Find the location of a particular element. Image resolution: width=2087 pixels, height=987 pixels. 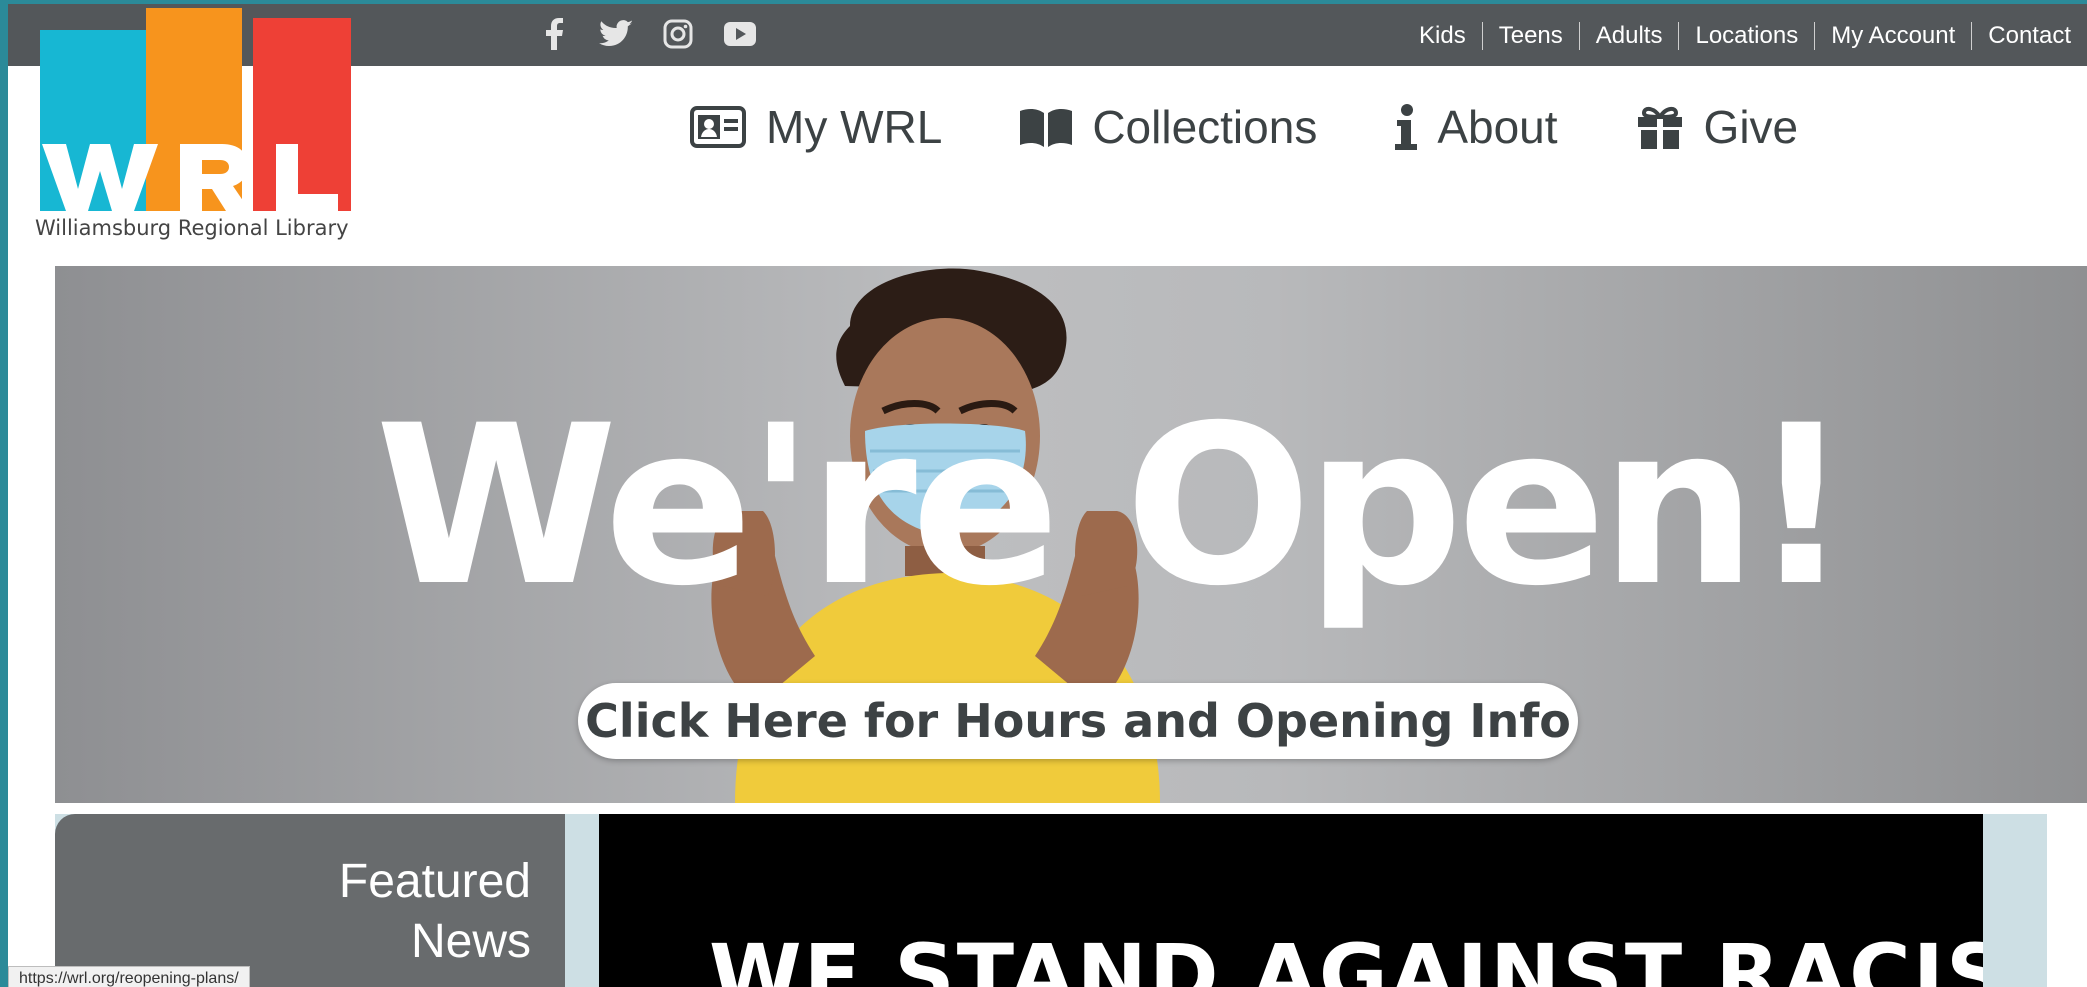

social-links is located at coordinates (647, 34).